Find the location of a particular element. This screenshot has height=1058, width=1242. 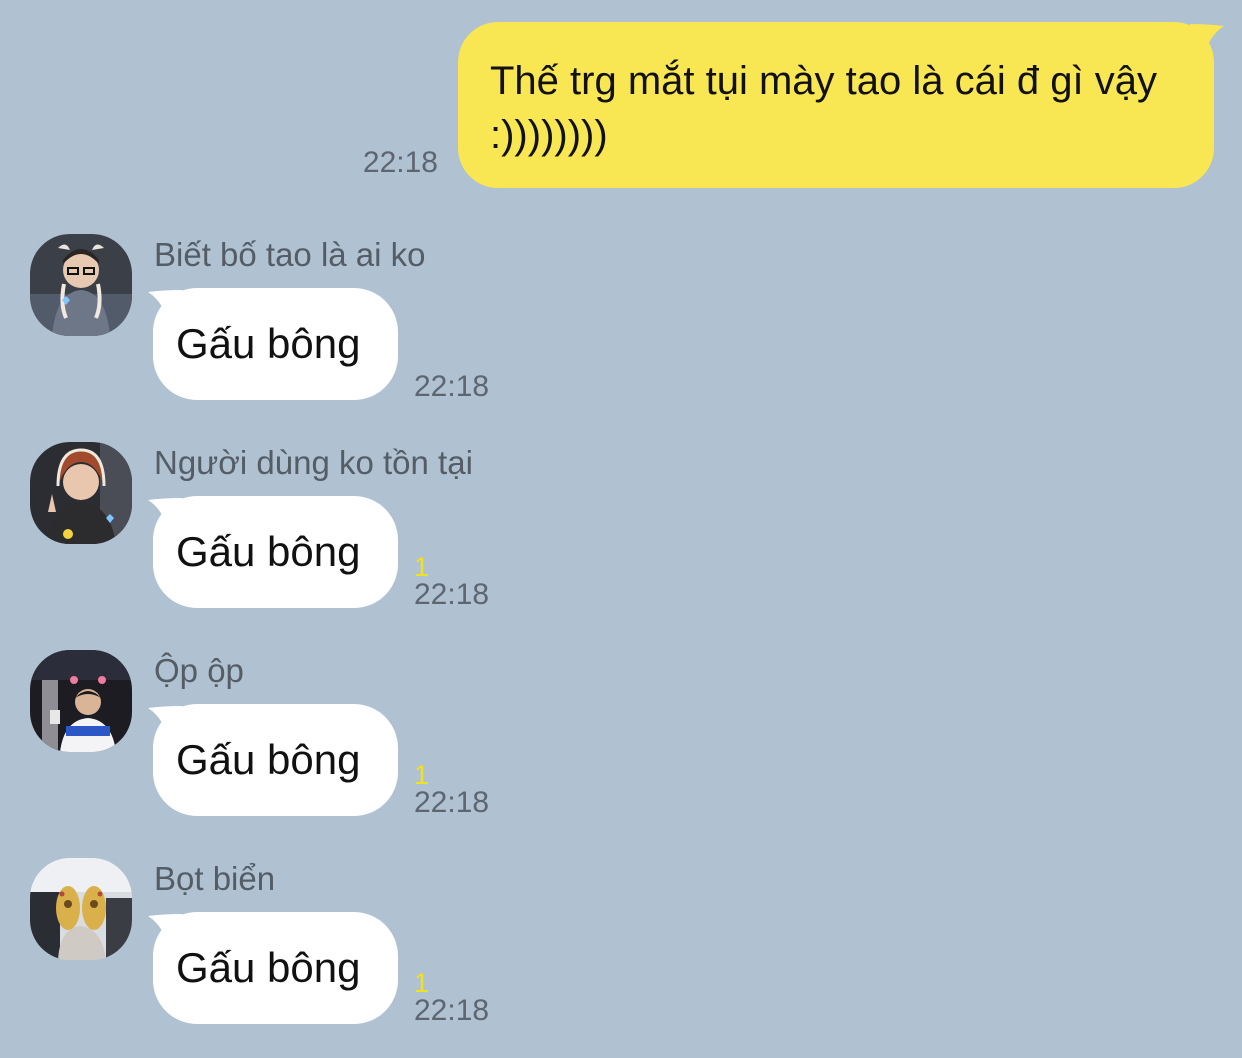

sender-name: Bọt biển is located at coordinates (215, 878).